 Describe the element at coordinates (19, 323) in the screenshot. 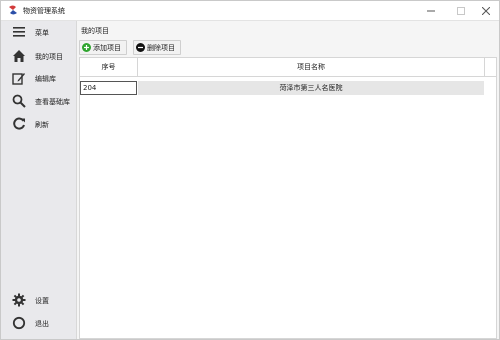

I see `circle-icon` at that location.